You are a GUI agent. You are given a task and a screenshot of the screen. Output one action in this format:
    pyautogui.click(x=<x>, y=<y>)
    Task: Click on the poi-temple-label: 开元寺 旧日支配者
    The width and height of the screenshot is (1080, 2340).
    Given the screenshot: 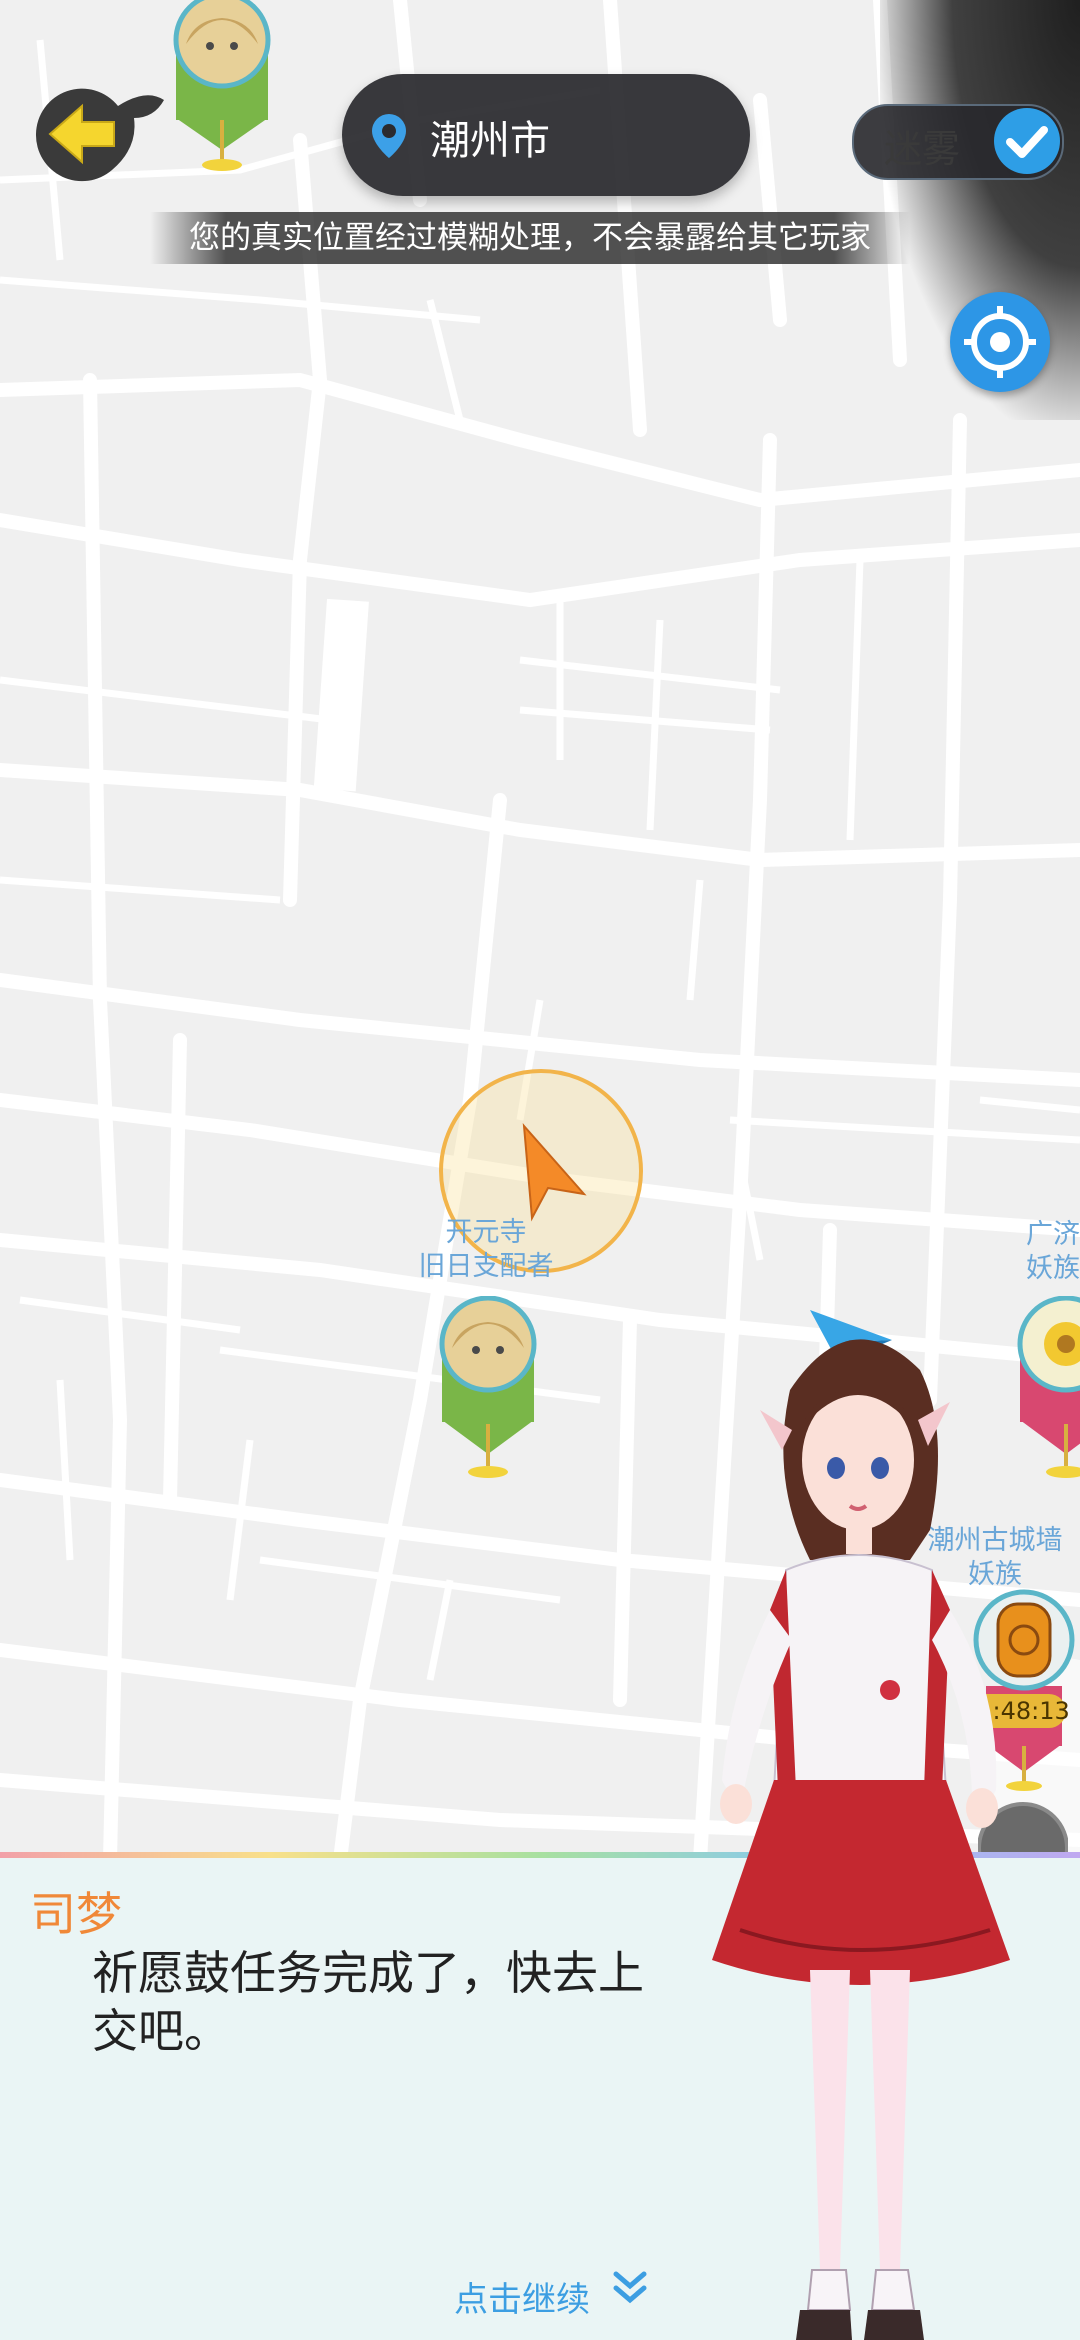 What is the action you would take?
    pyautogui.click(x=486, y=1250)
    